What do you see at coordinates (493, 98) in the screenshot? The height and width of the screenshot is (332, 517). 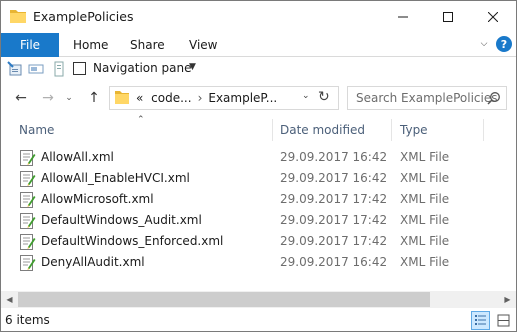 I see `search-icon` at bounding box center [493, 98].